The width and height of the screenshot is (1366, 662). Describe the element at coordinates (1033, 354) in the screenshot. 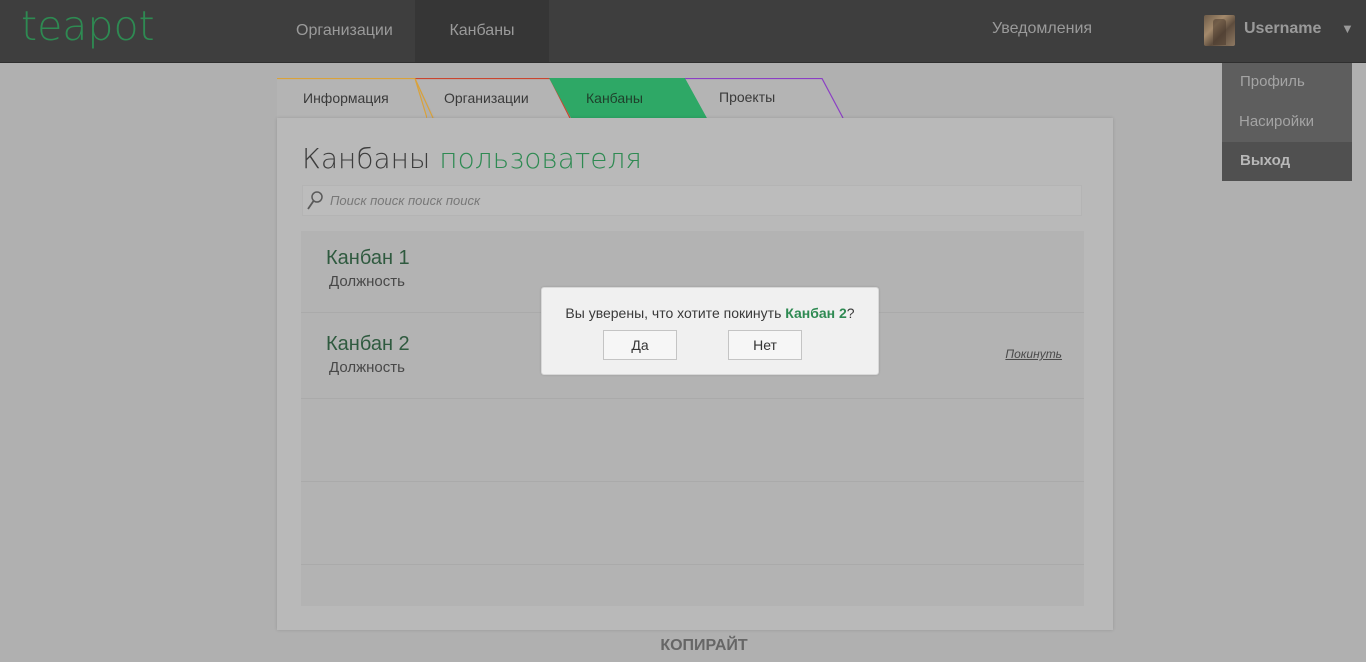

I see `leave-link: Покинуть` at that location.